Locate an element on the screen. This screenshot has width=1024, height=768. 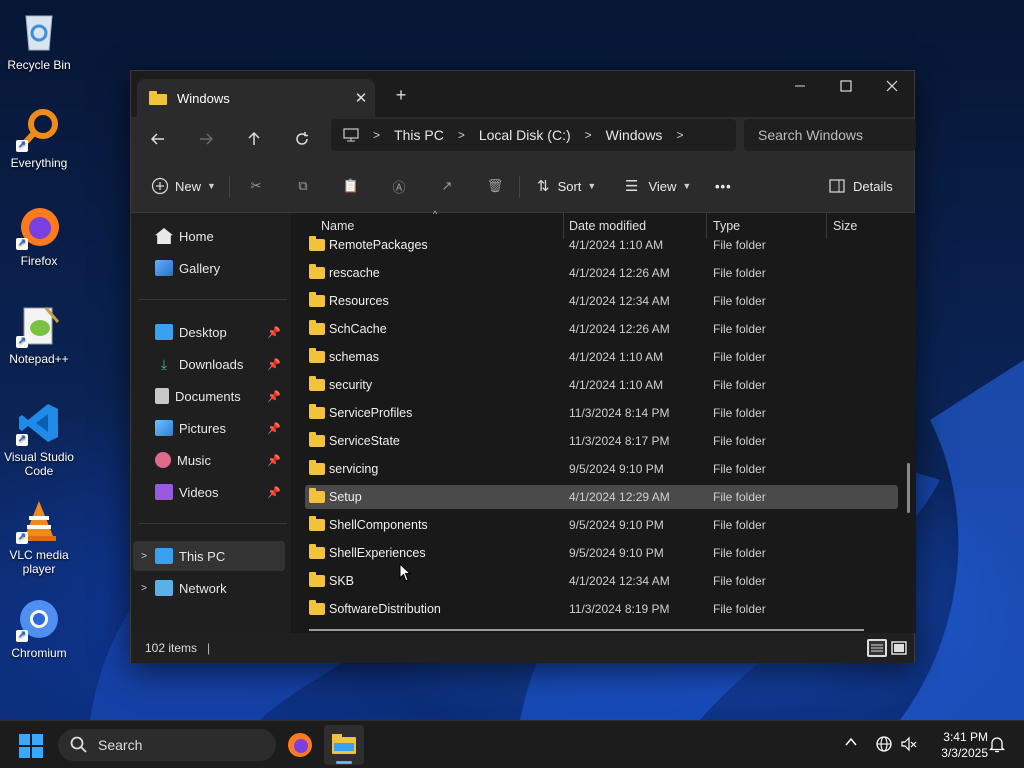
file-name: ServiceProfiles is located at coordinates (371, 413).